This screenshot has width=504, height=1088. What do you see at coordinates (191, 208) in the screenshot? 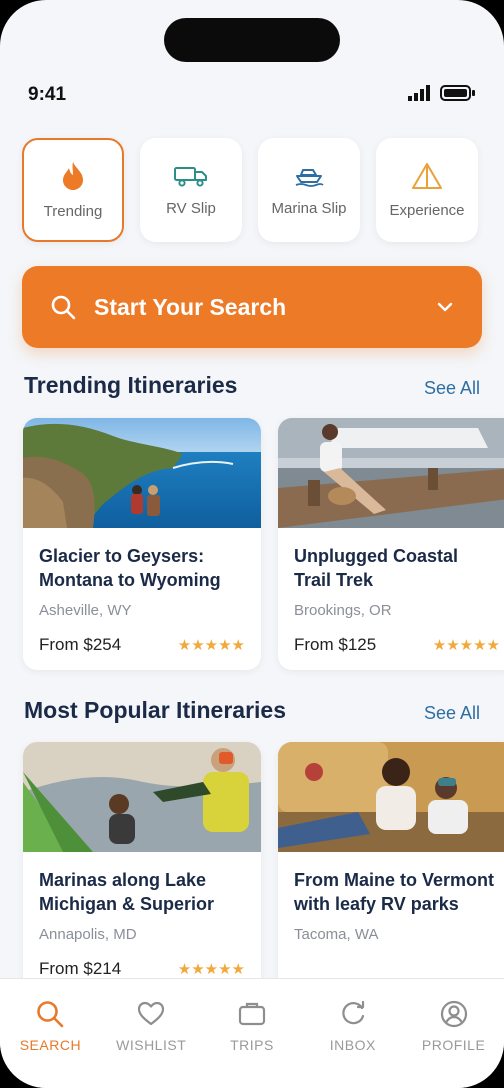
I see `category-label: RV Slip` at bounding box center [191, 208].